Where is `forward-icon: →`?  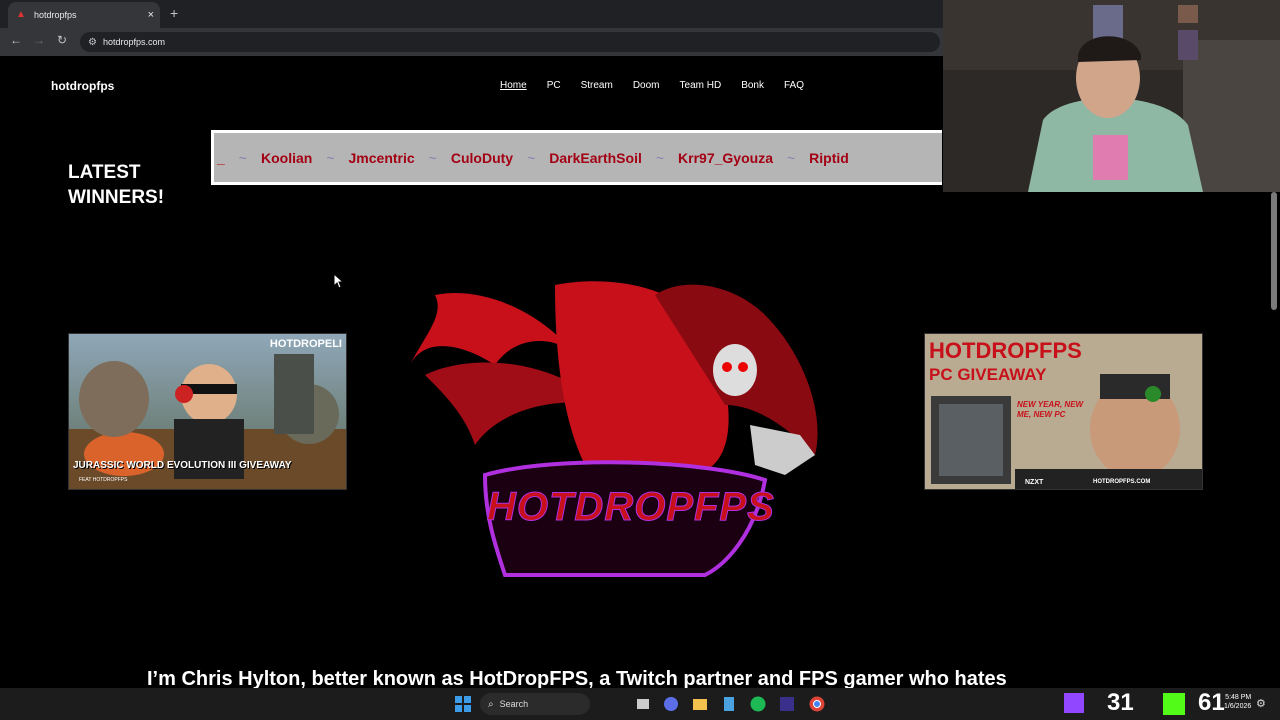 forward-icon: → is located at coordinates (39, 40).